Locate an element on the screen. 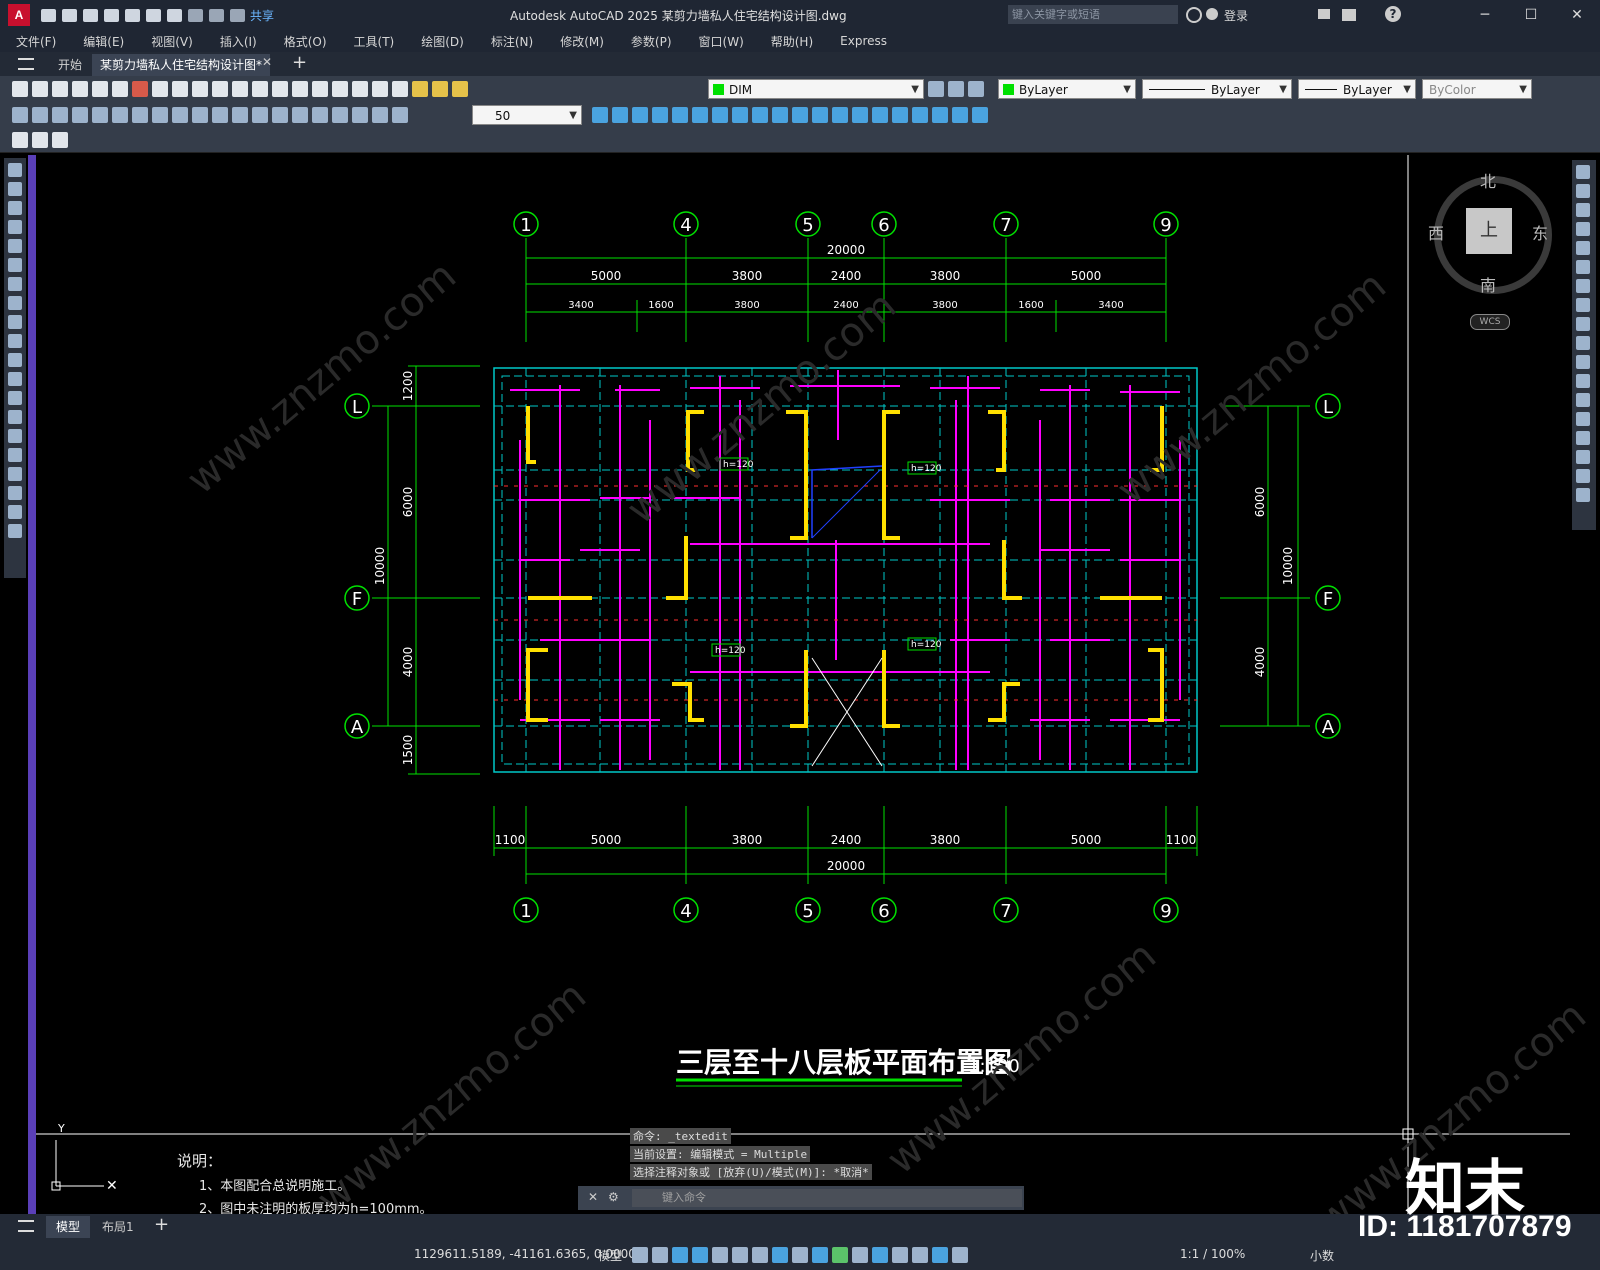 The image size is (1600, 1270). fillet-icon is located at coordinates (1583, 457).